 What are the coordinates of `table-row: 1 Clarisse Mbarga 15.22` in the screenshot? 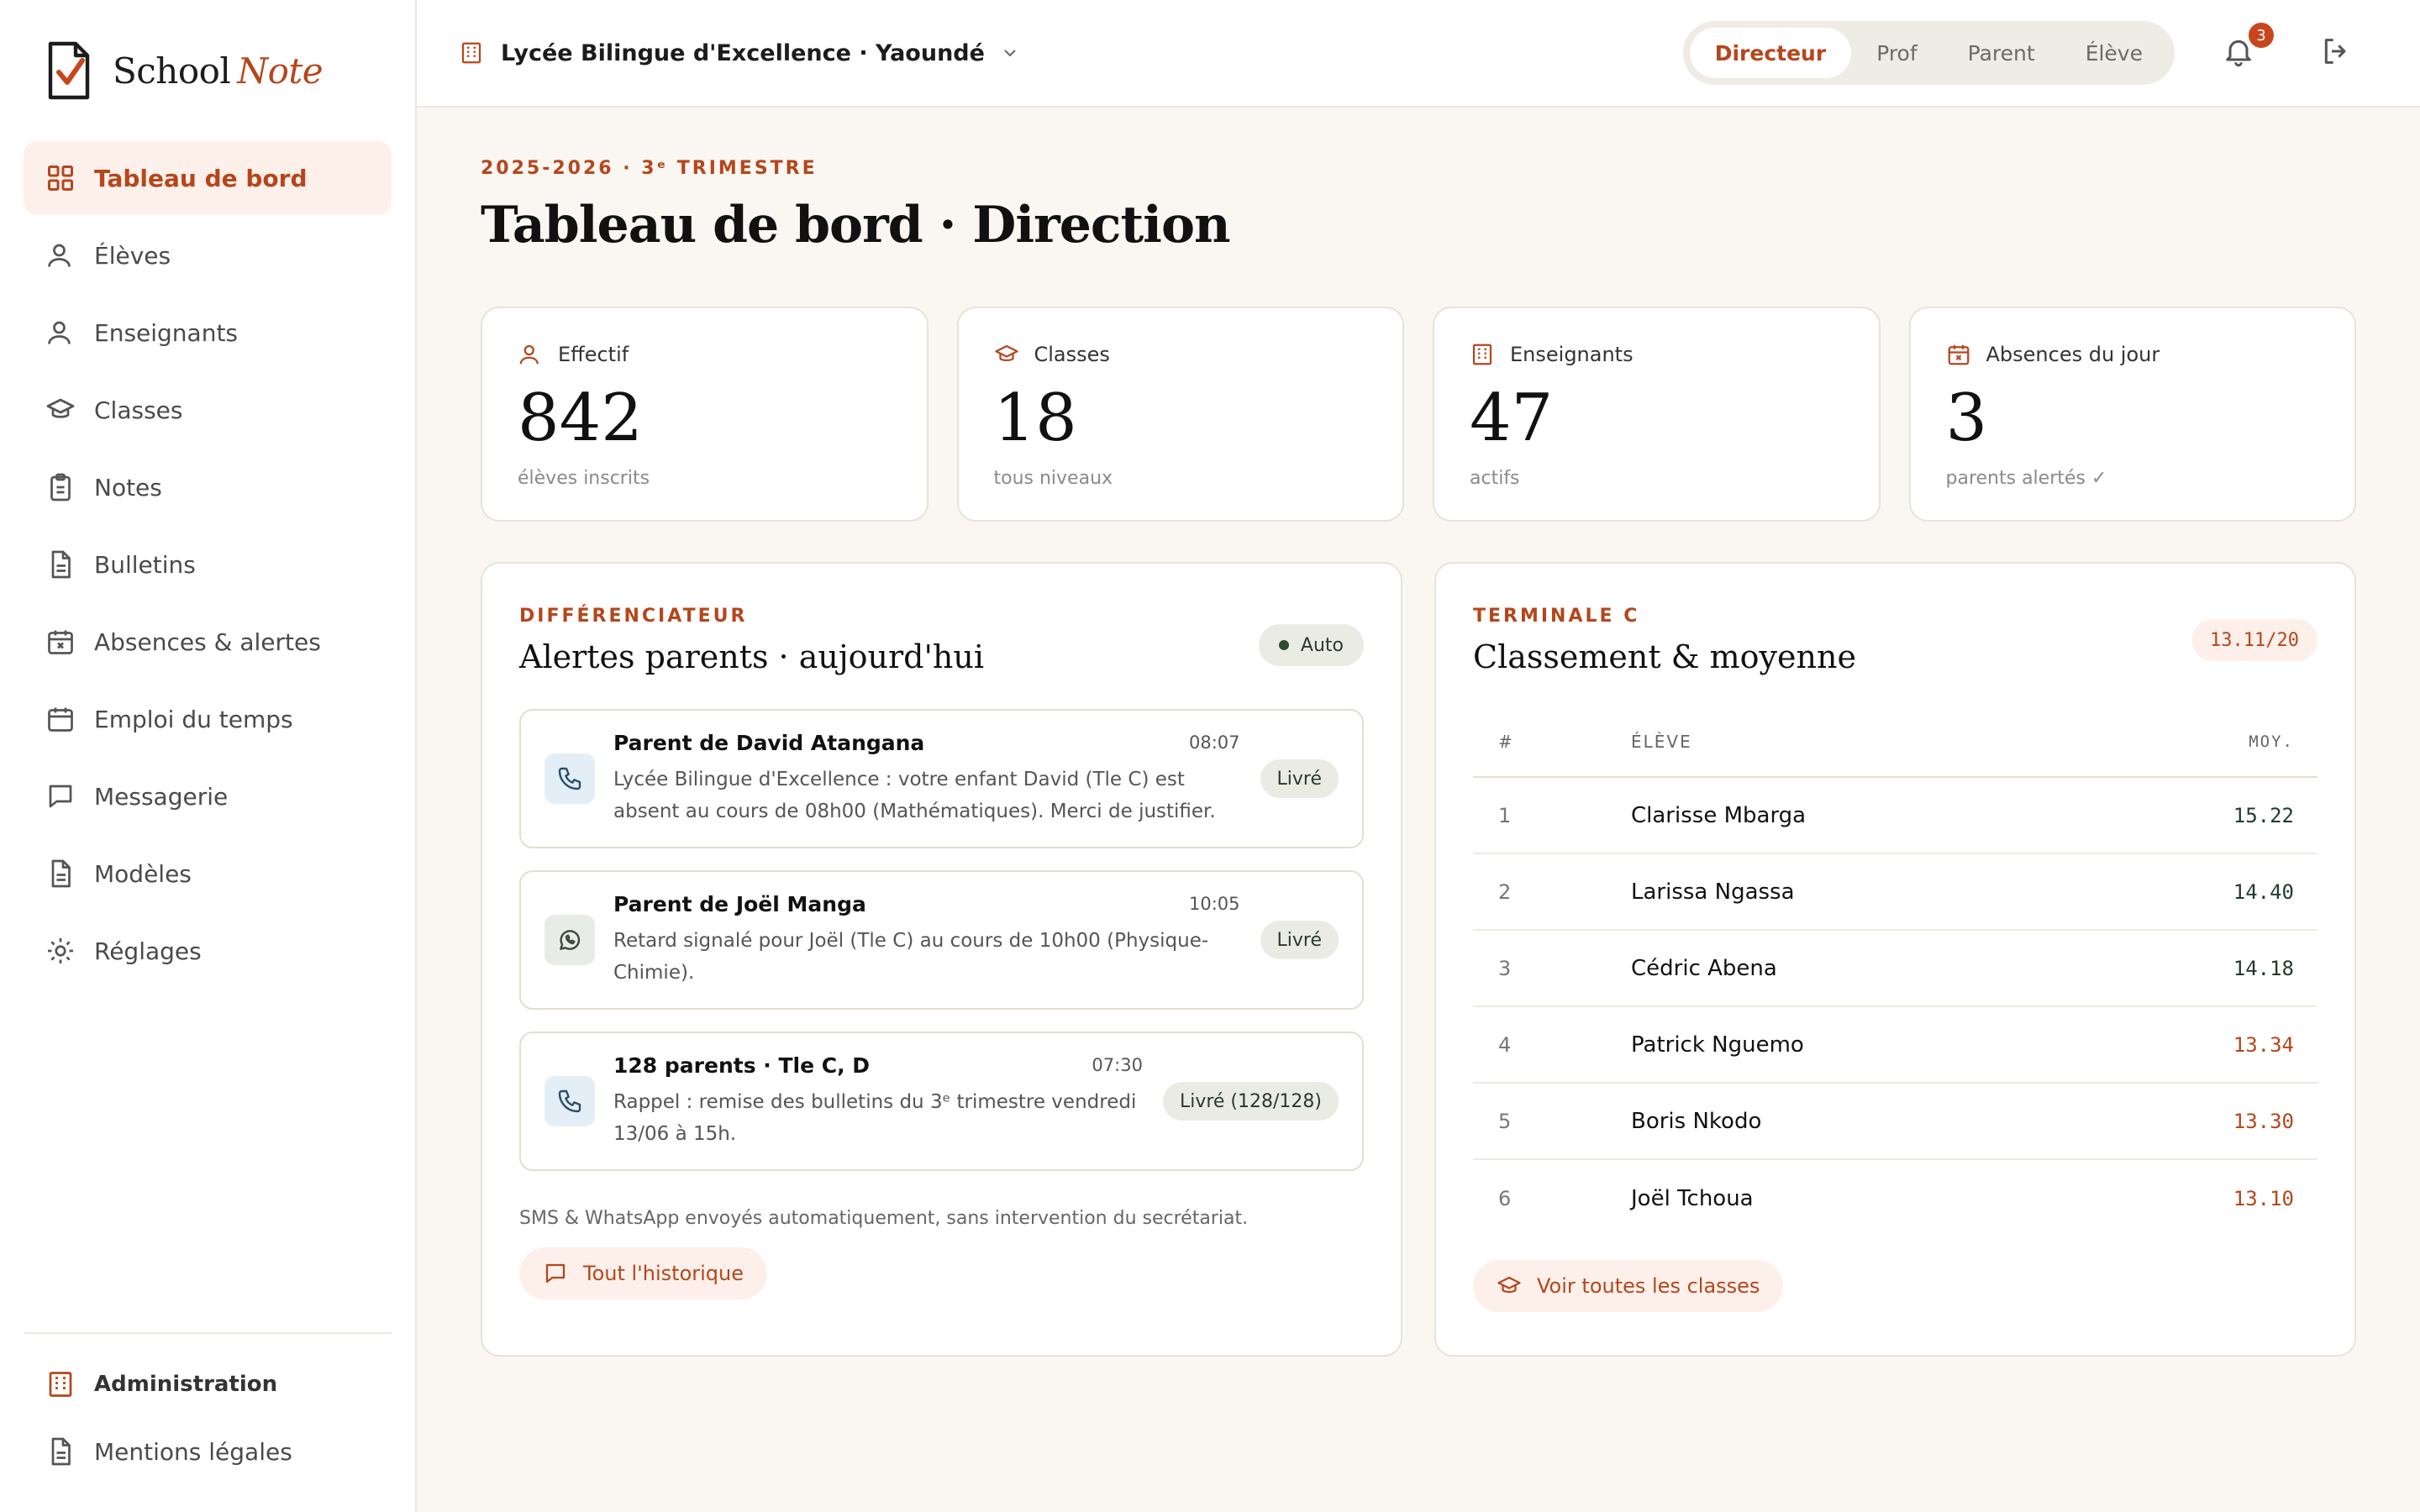 It's located at (1895, 816).